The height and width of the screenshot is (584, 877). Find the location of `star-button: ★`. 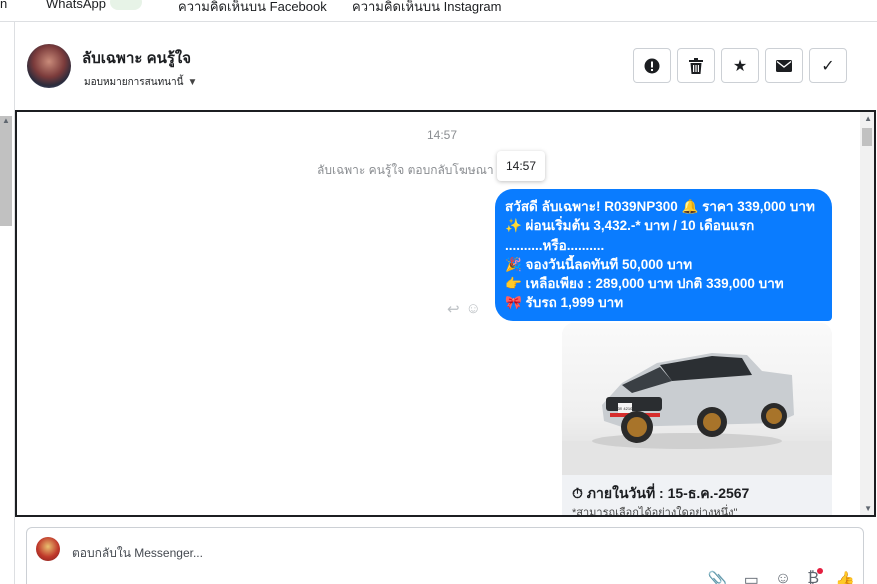

star-button: ★ is located at coordinates (740, 65).